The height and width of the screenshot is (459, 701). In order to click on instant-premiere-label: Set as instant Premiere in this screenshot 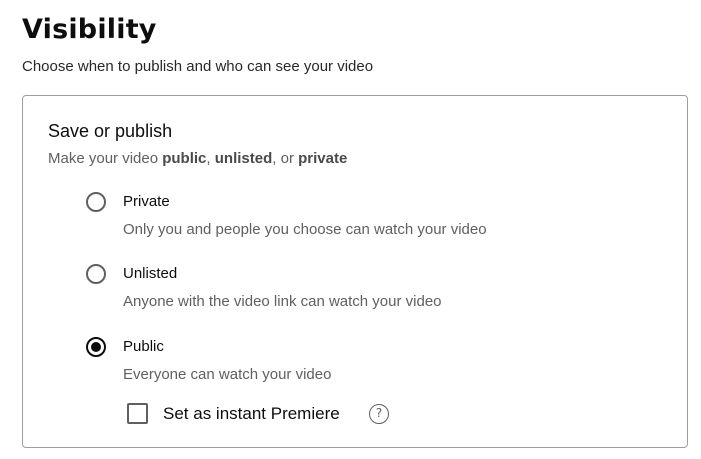, I will do `click(251, 414)`.